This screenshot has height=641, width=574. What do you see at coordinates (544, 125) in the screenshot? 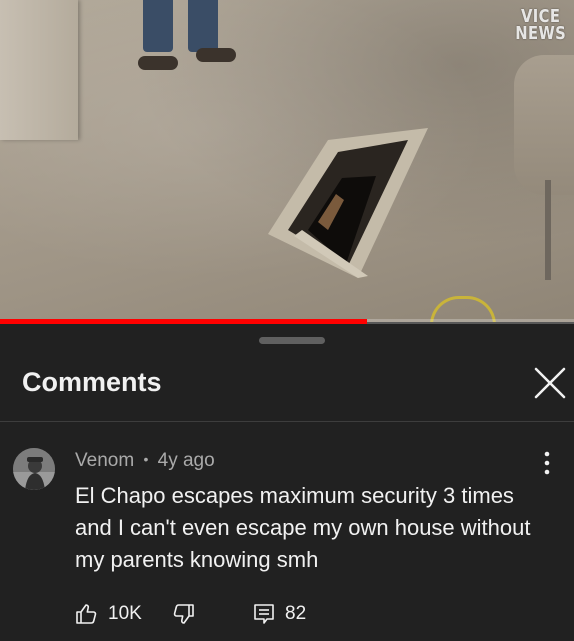
I see `wooden-prop` at bounding box center [544, 125].